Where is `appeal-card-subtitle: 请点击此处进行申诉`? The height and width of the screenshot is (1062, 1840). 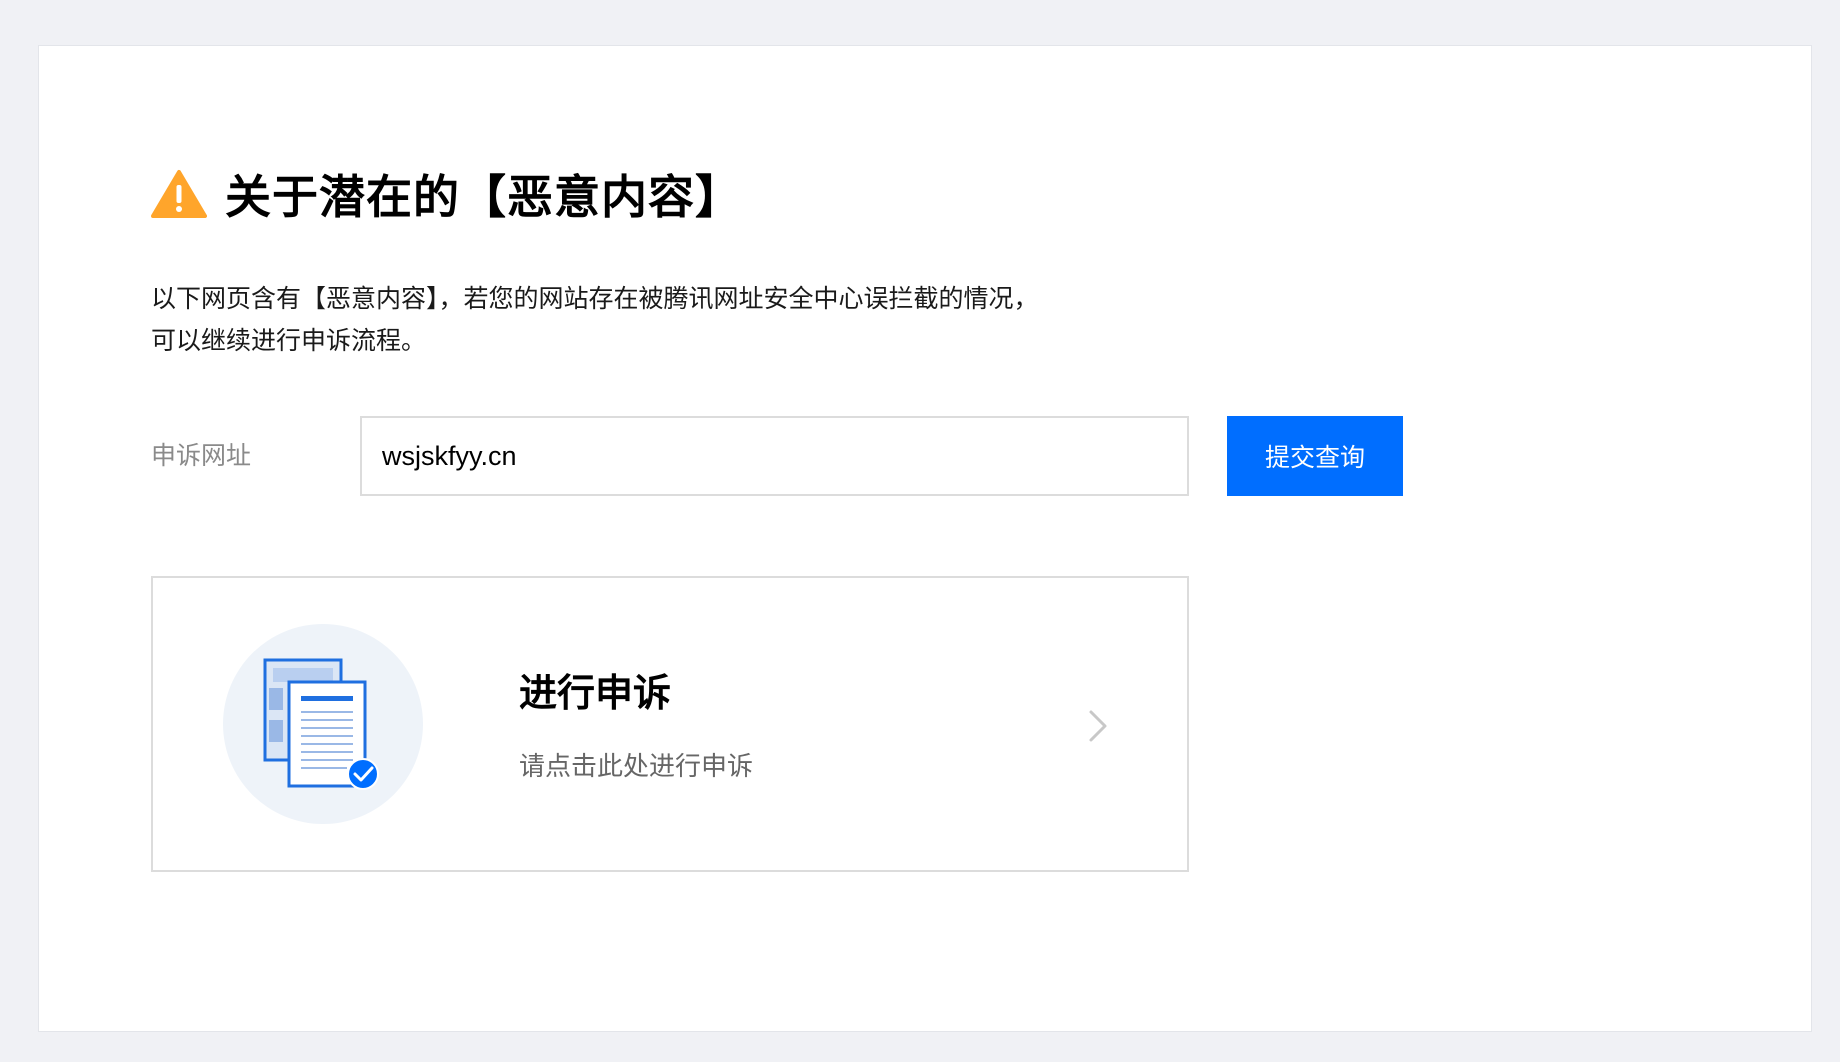
appeal-card-subtitle: 请点击此处进行申诉 is located at coordinates (636, 767).